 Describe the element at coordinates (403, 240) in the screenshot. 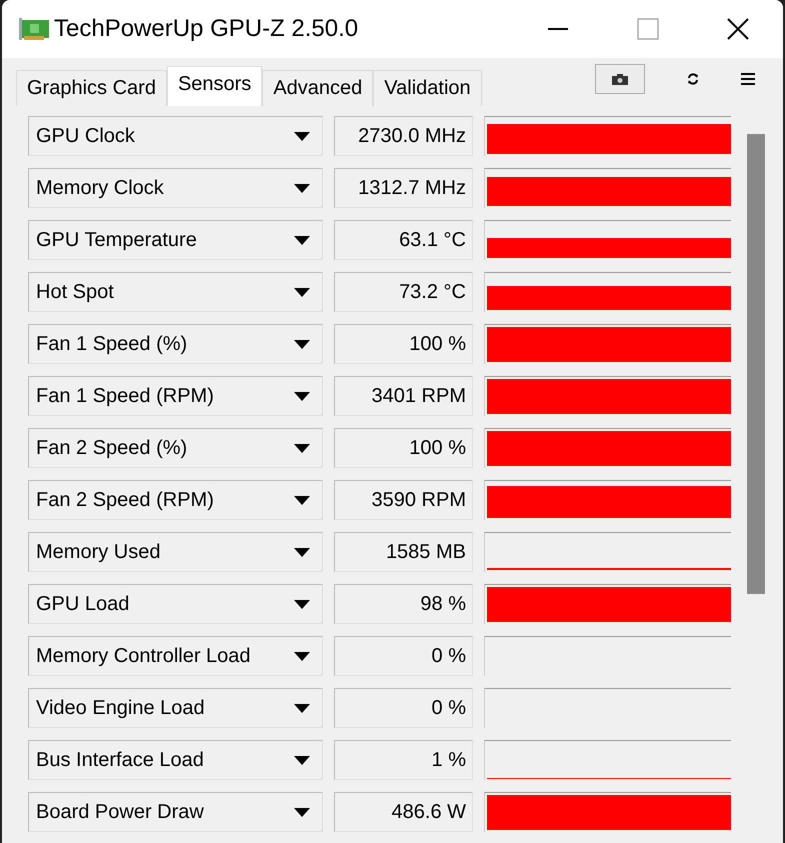

I see `sensor-value: 63.1 °C` at that location.